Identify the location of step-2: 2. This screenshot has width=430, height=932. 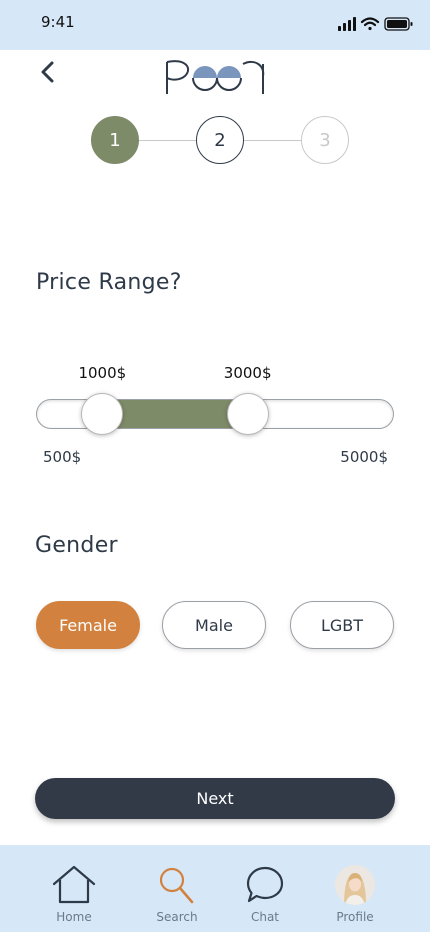
(220, 140).